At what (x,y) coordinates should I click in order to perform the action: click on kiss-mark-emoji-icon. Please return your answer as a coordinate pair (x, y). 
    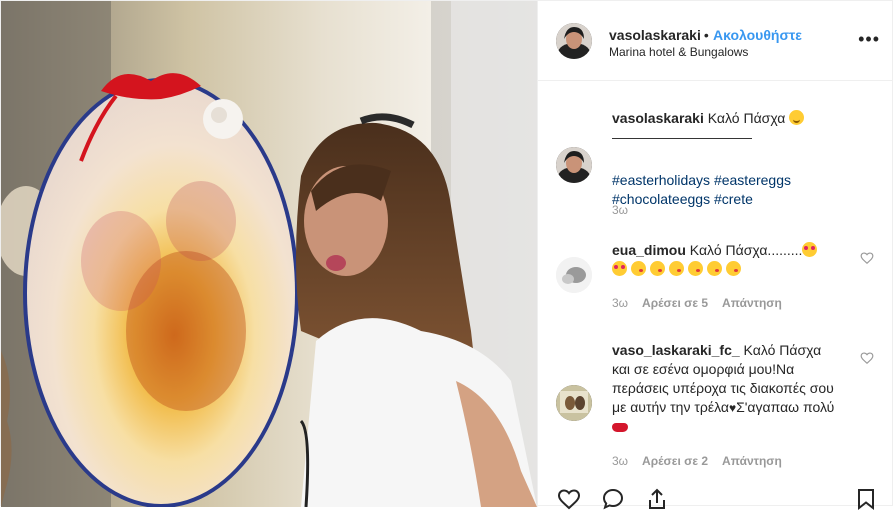
    Looking at the image, I should click on (620, 427).